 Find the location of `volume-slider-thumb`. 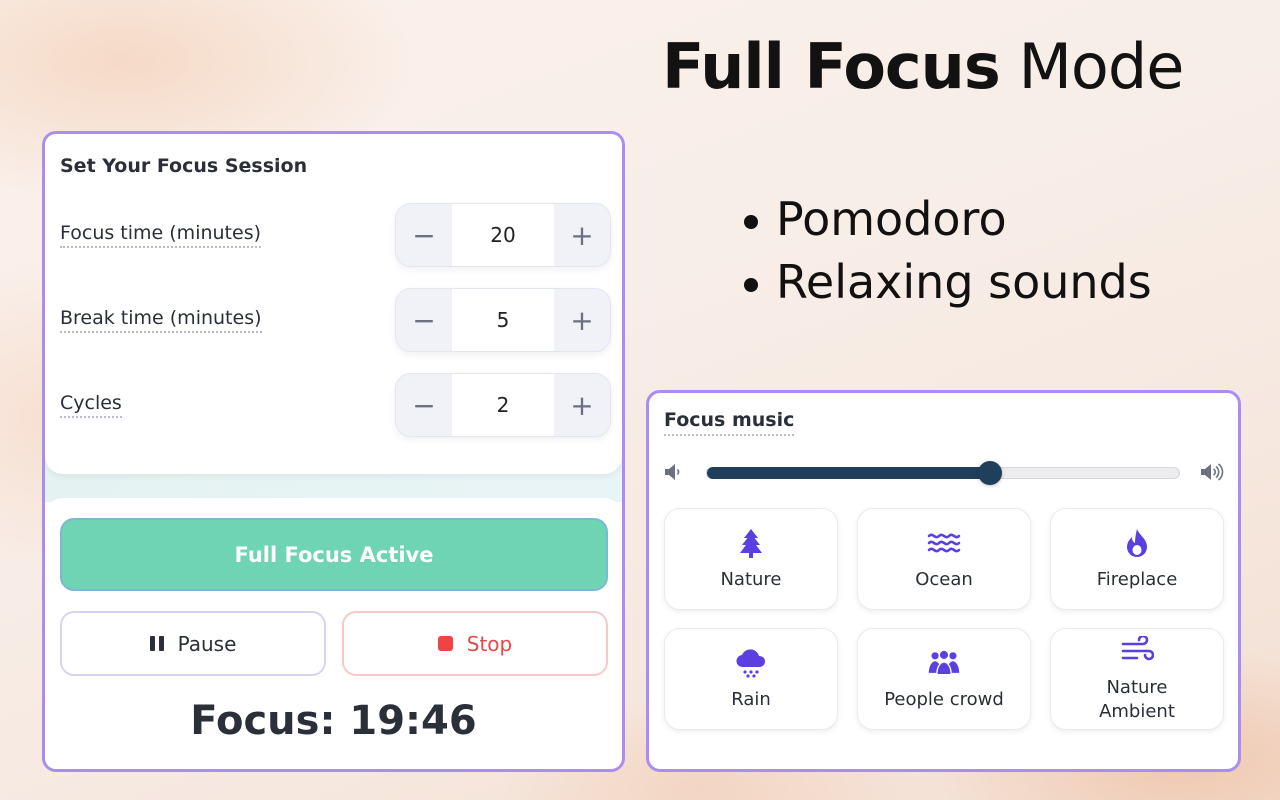

volume-slider-thumb is located at coordinates (990, 473).